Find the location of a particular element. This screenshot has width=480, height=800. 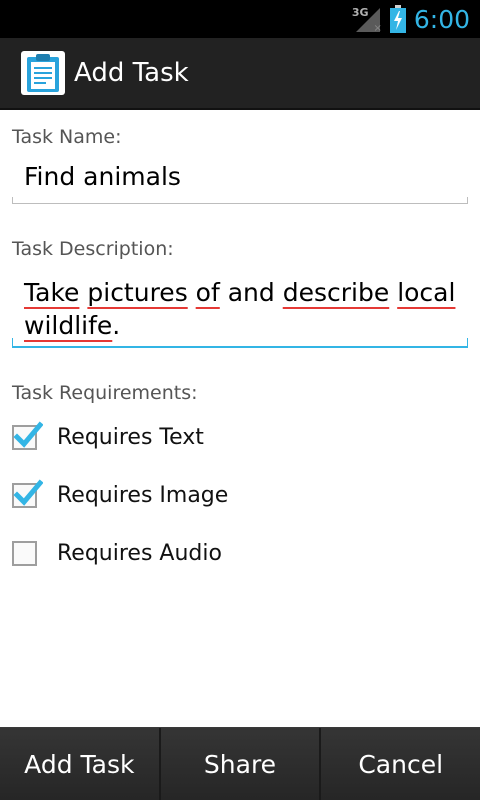

signal-no-data-icon: 3G × is located at coordinates (366, 20).